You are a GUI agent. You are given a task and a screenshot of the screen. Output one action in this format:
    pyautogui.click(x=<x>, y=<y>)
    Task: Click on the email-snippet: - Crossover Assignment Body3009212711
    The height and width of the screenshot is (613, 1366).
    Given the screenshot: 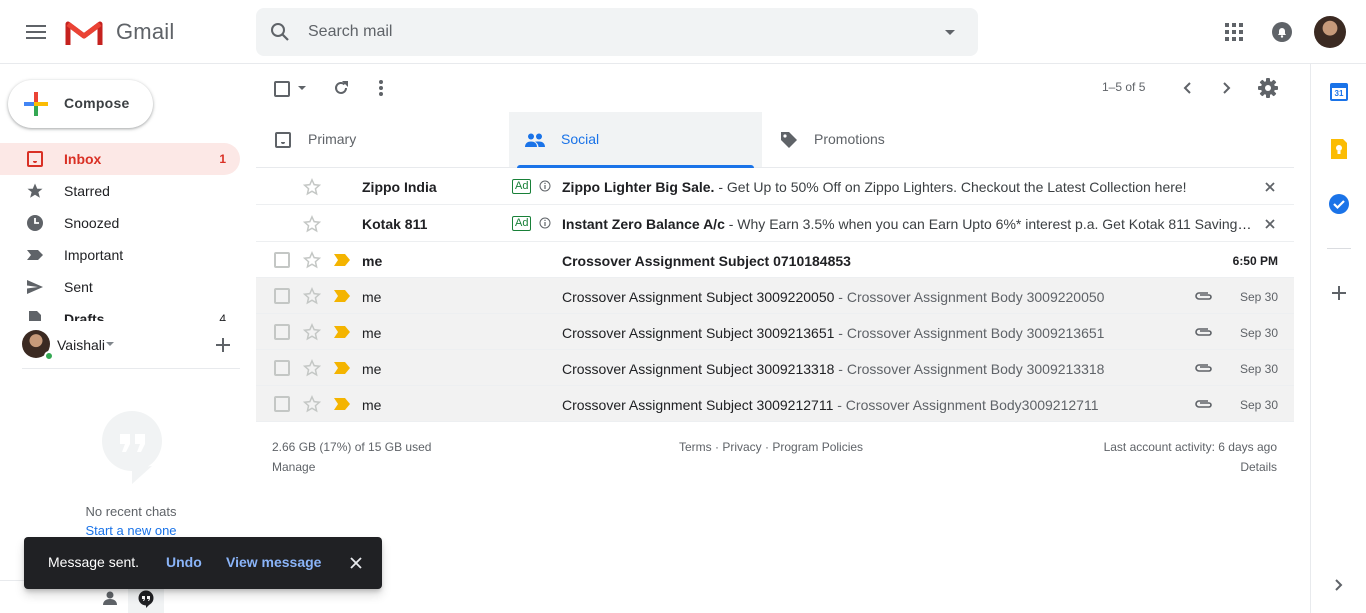 What is the action you would take?
    pyautogui.click(x=966, y=405)
    